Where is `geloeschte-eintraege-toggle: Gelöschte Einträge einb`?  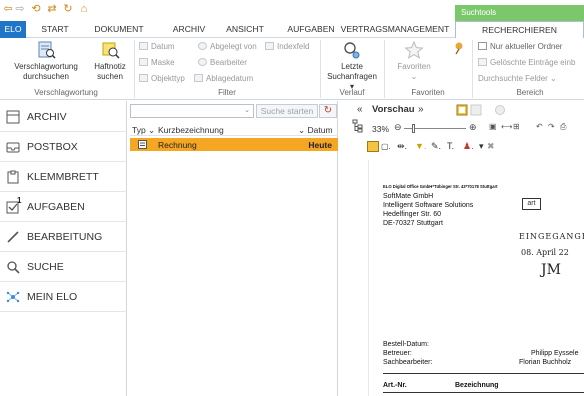 geloeschte-eintraege-toggle: Gelöschte Einträge einb is located at coordinates (526, 62).